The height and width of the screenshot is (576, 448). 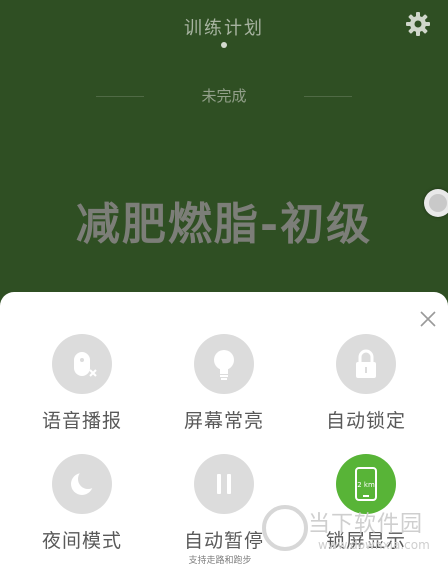 I want to click on option-voice-broadcast: 语音播报, so click(x=82, y=383).